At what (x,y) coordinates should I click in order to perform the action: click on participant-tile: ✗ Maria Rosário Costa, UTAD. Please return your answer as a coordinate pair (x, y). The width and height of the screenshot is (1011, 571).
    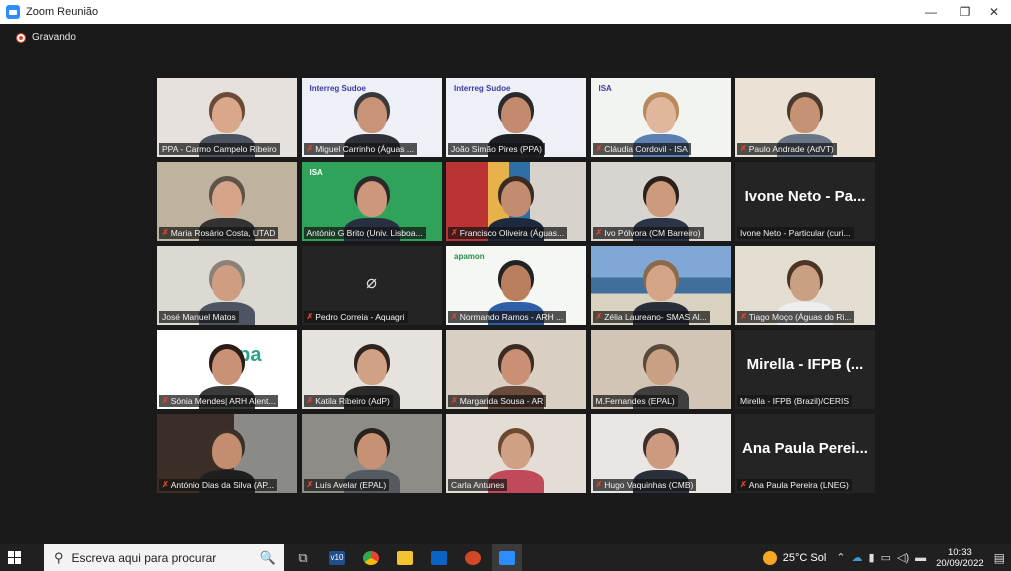
    Looking at the image, I should click on (227, 201).